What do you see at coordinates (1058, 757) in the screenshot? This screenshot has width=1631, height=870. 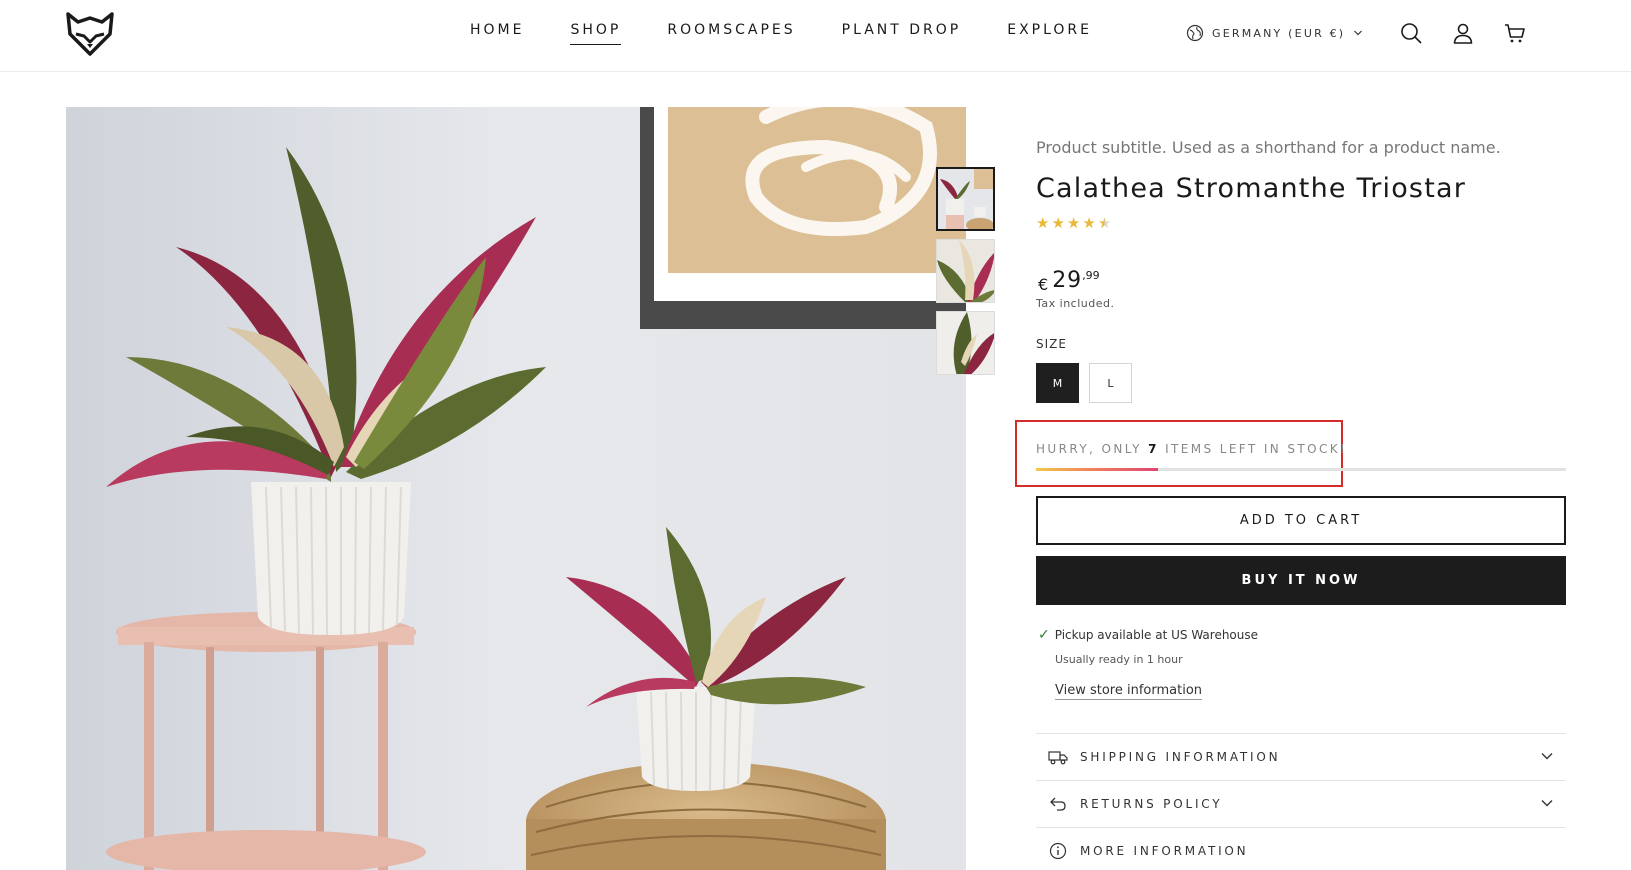 I see `truck-icon` at bounding box center [1058, 757].